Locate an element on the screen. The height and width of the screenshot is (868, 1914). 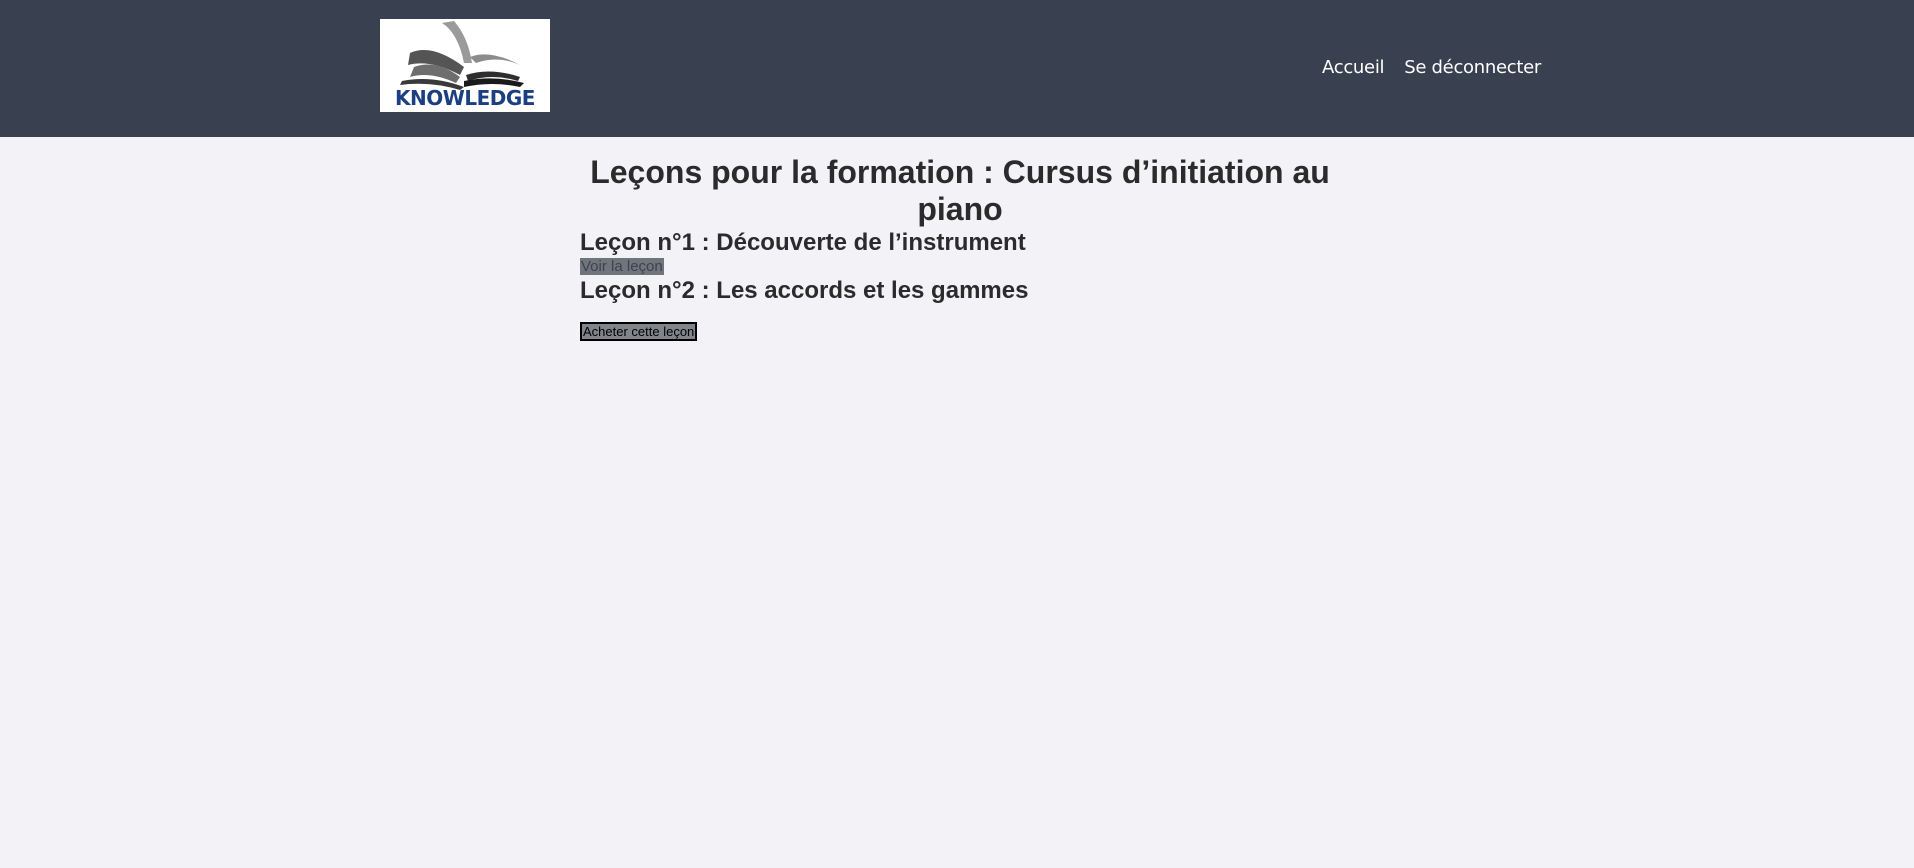
buy-lesson-button: Acheter cette leçon is located at coordinates (639, 331).